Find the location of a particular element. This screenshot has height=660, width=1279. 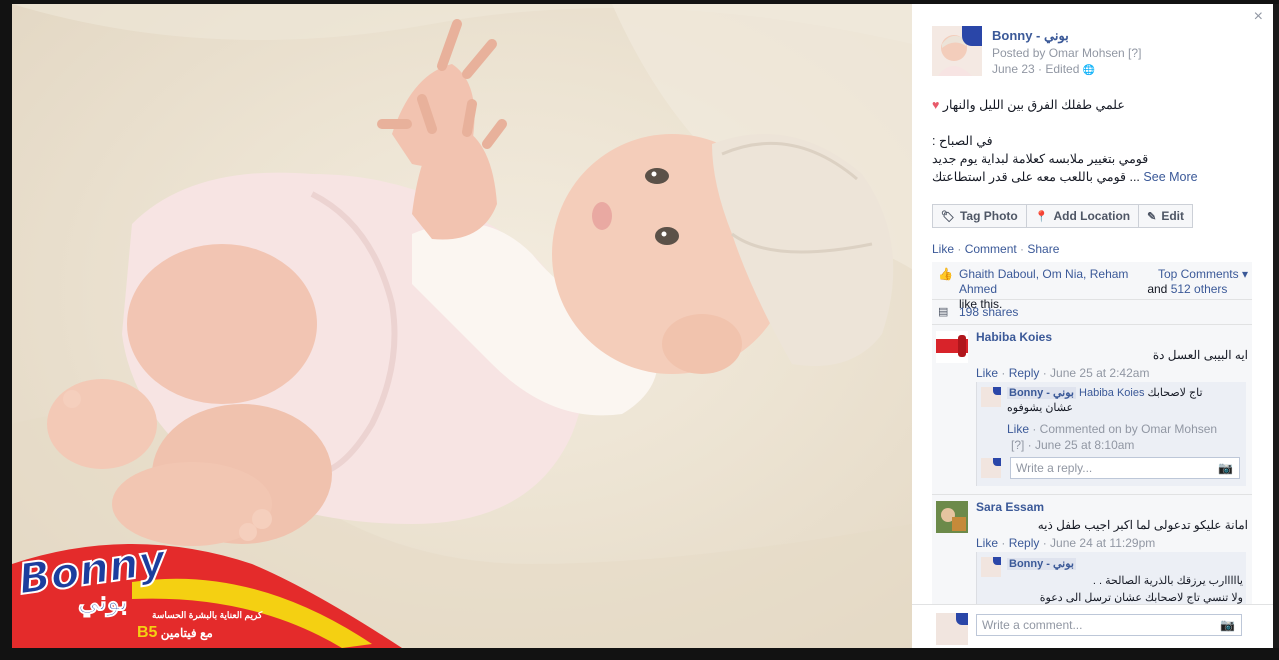

tag-photo-label: Tag Photo is located at coordinates (988, 216).